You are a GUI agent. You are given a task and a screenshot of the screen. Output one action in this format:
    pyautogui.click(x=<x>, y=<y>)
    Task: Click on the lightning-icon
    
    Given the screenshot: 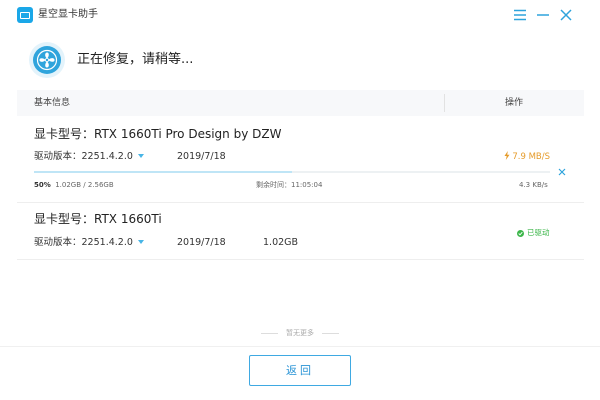 What is the action you would take?
    pyautogui.click(x=507, y=155)
    